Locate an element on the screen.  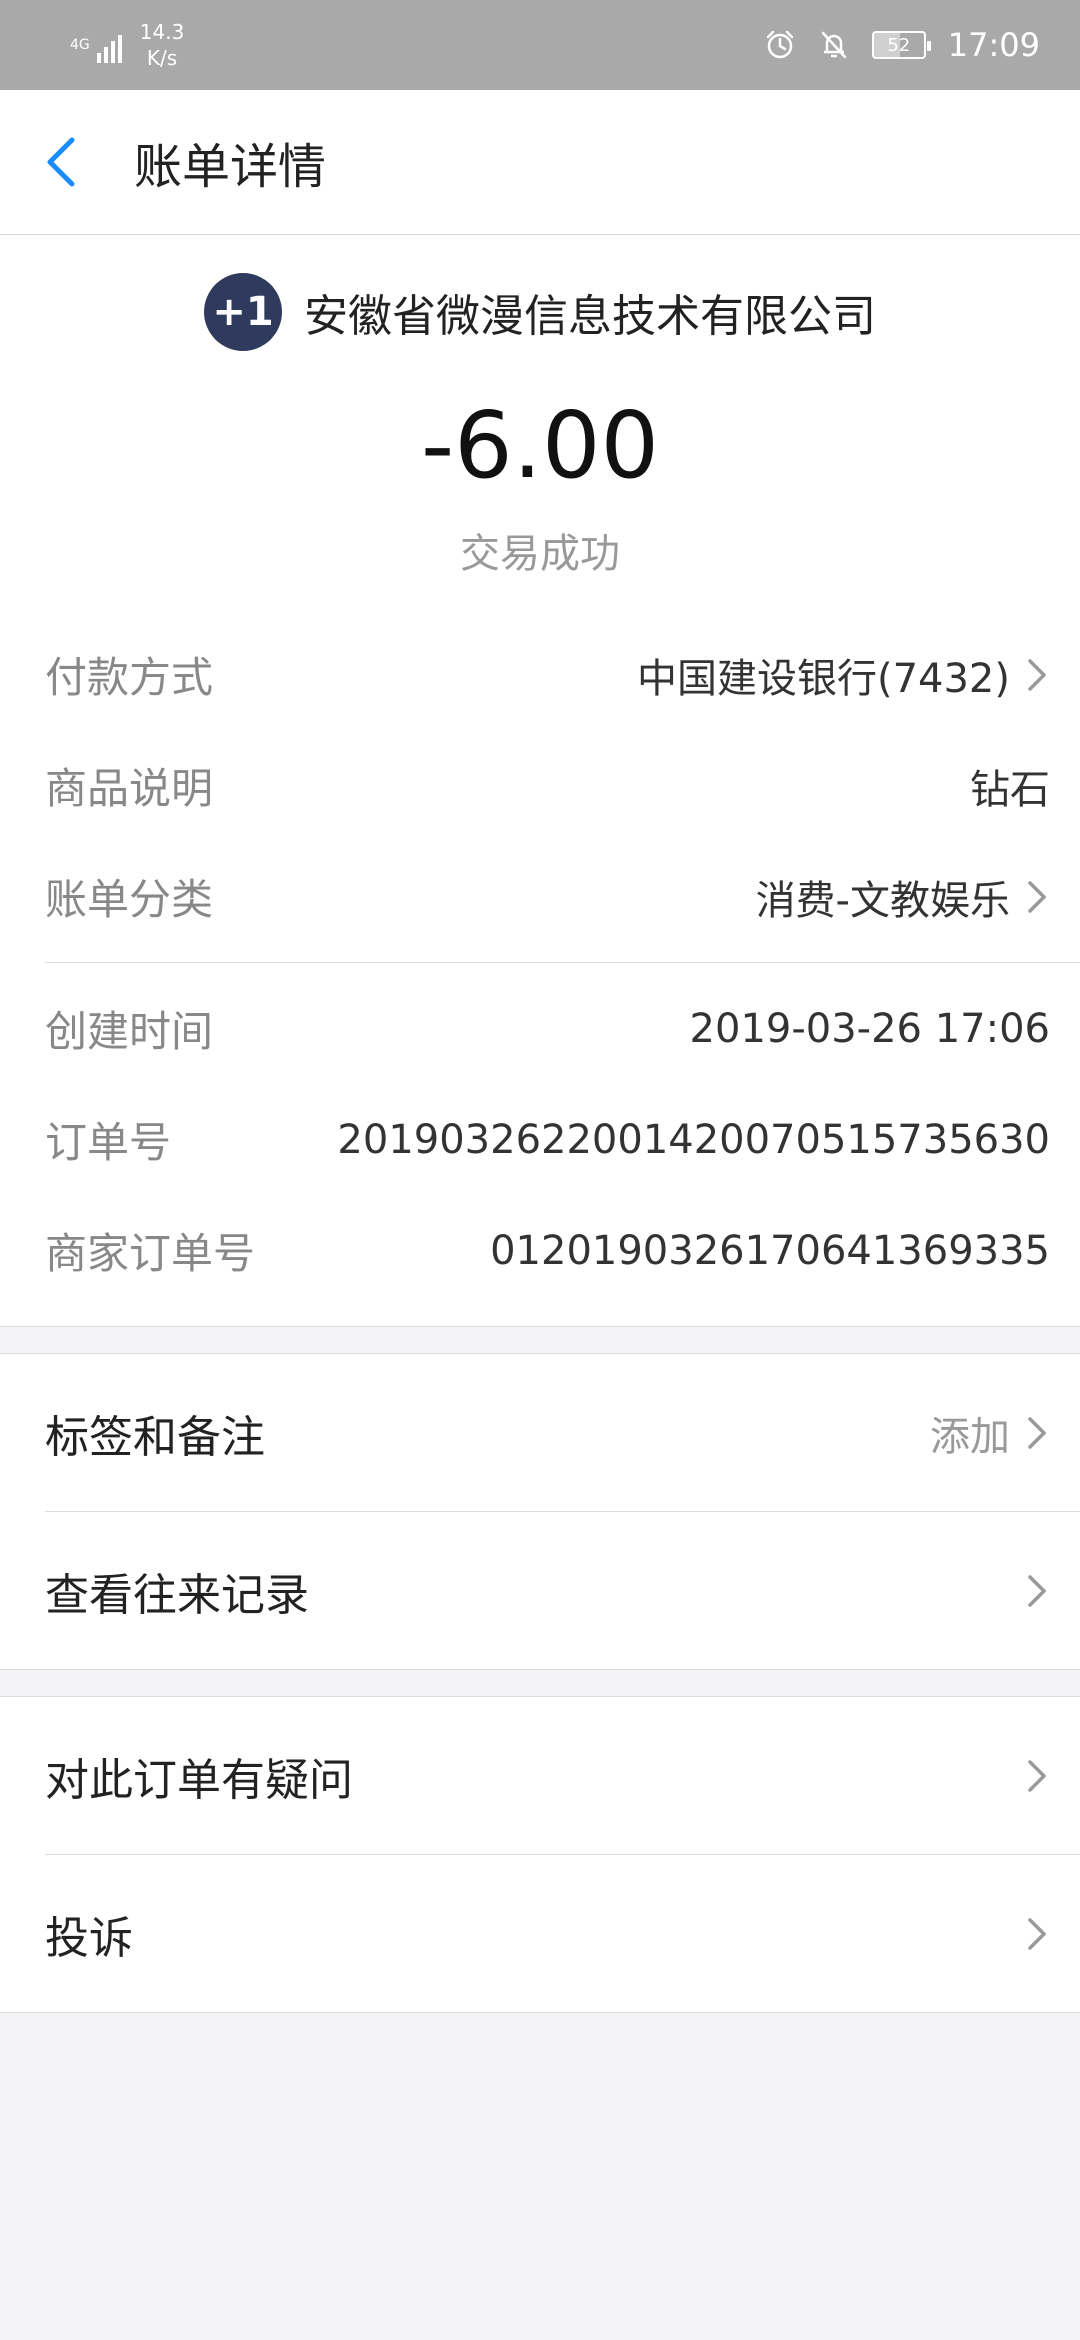
order-number-row: 订单号 2019032622001420070515735630 is located at coordinates (562, 1139).